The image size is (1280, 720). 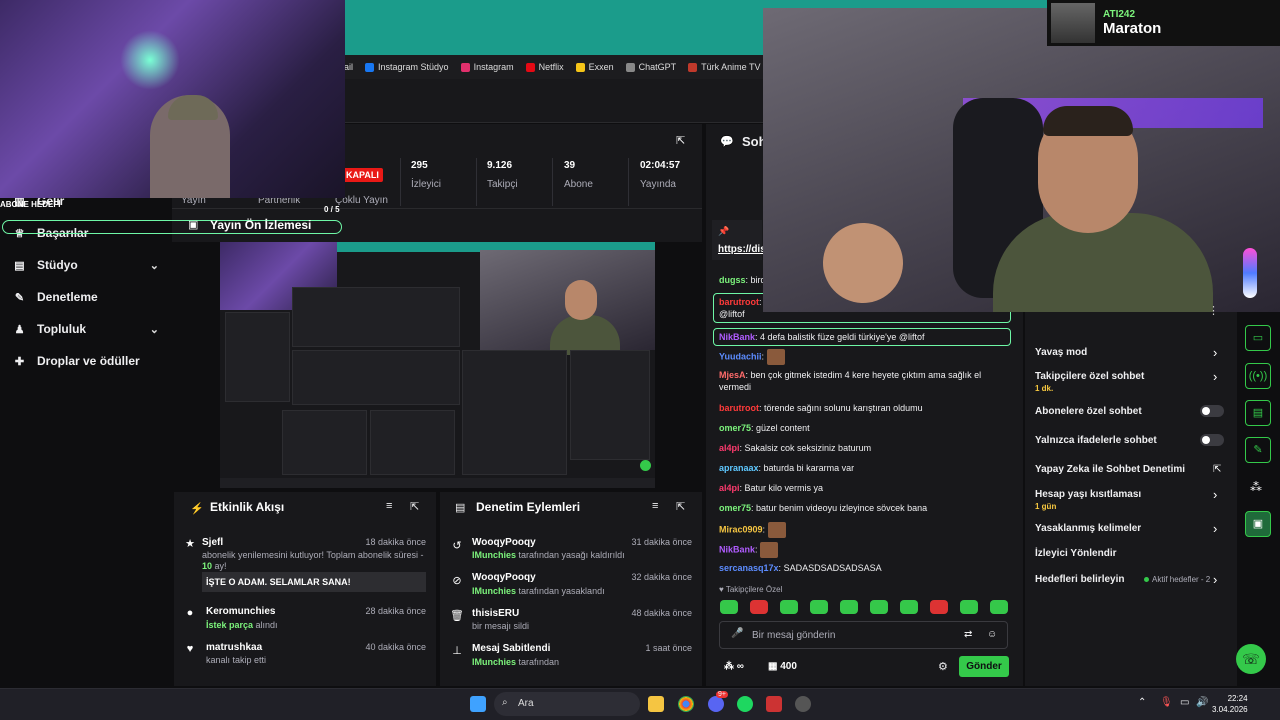 I want to click on help-button: ☏, so click(x=1251, y=659).